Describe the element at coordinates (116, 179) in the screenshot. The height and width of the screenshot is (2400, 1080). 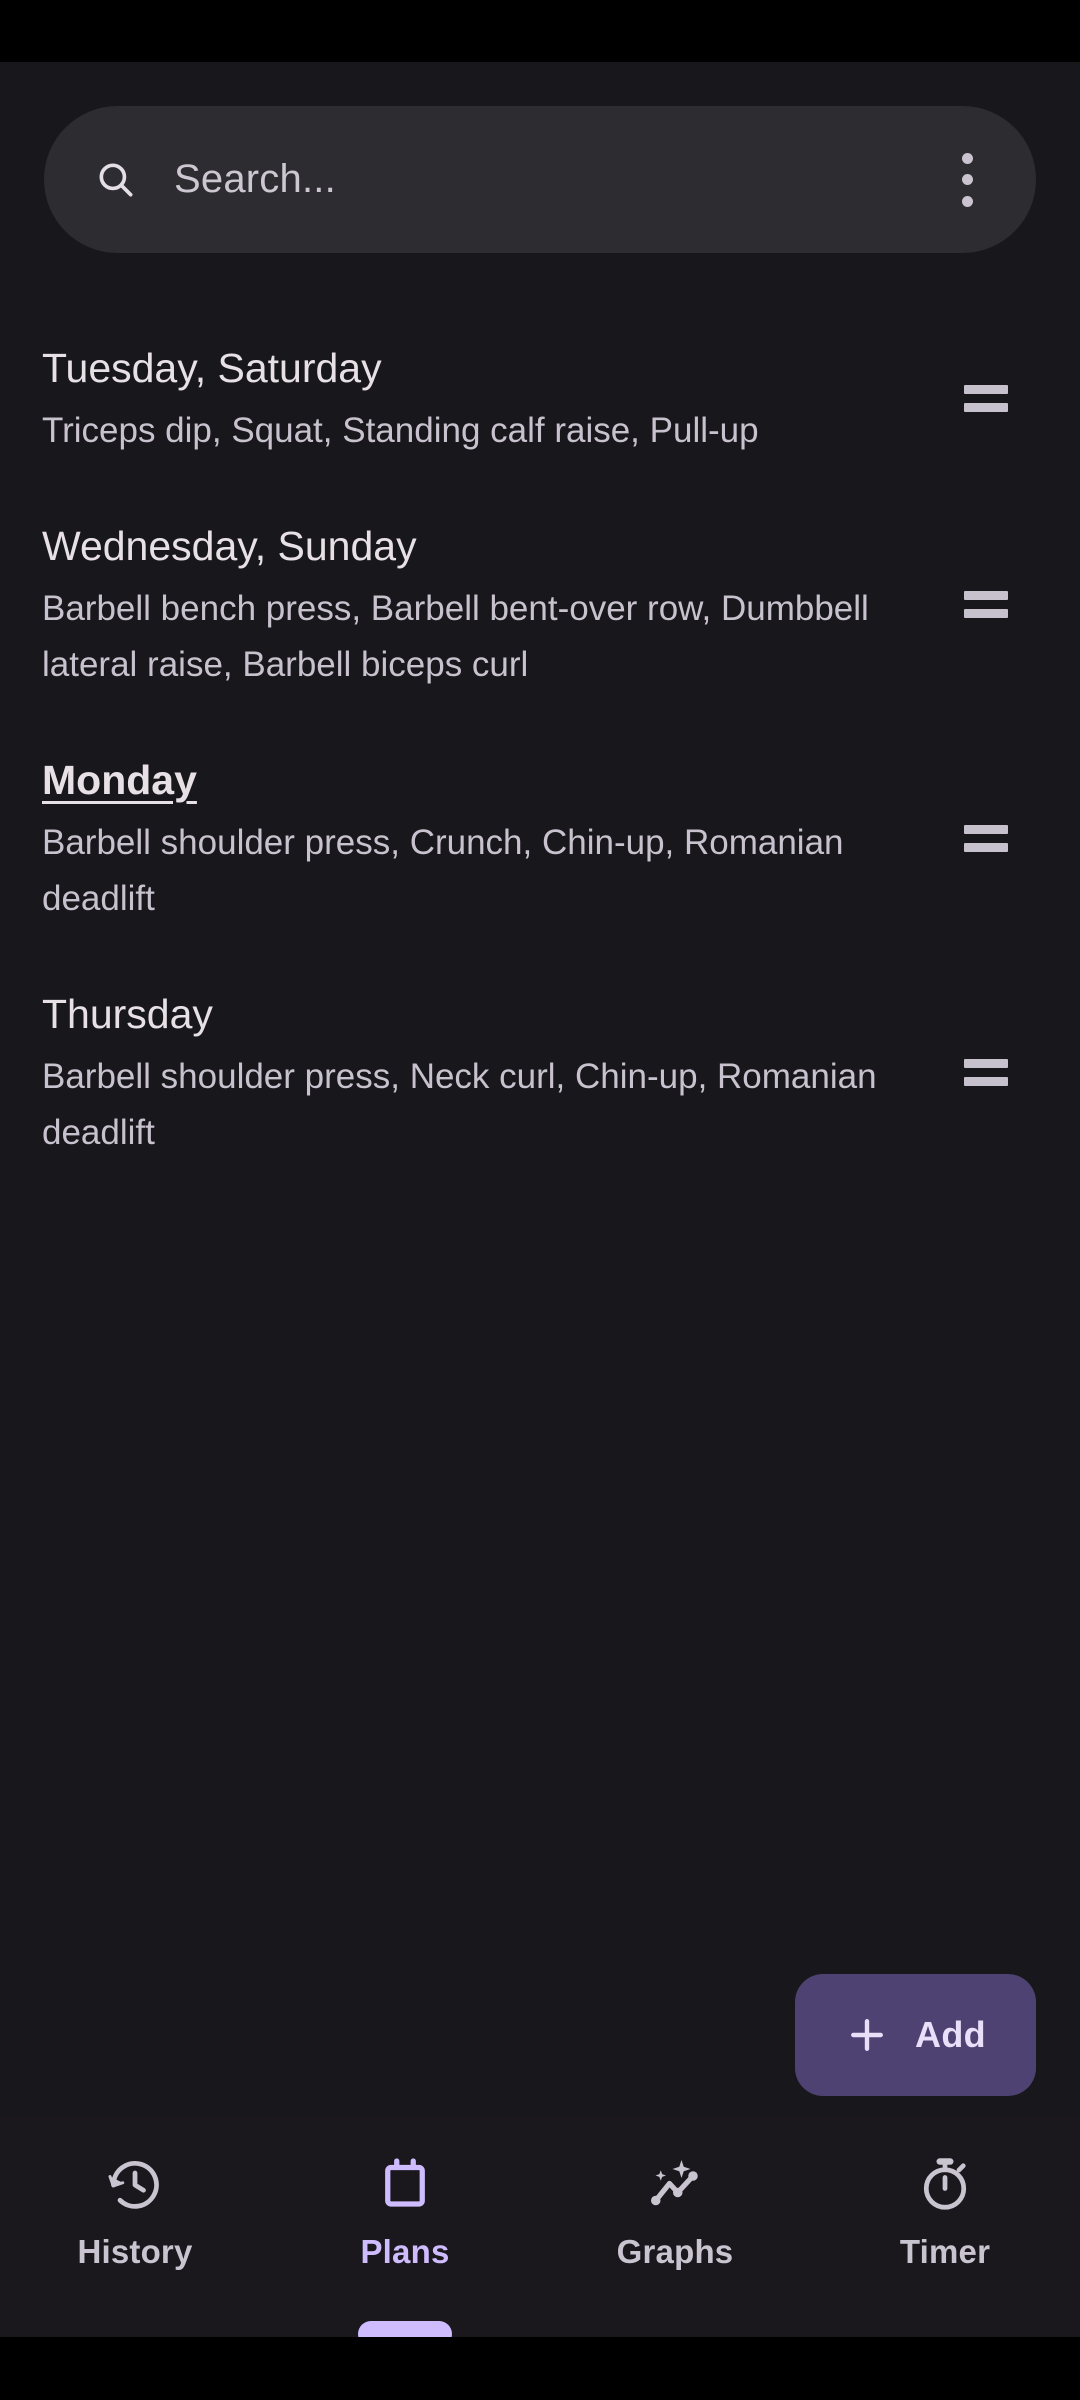
I see `search-icon` at that location.